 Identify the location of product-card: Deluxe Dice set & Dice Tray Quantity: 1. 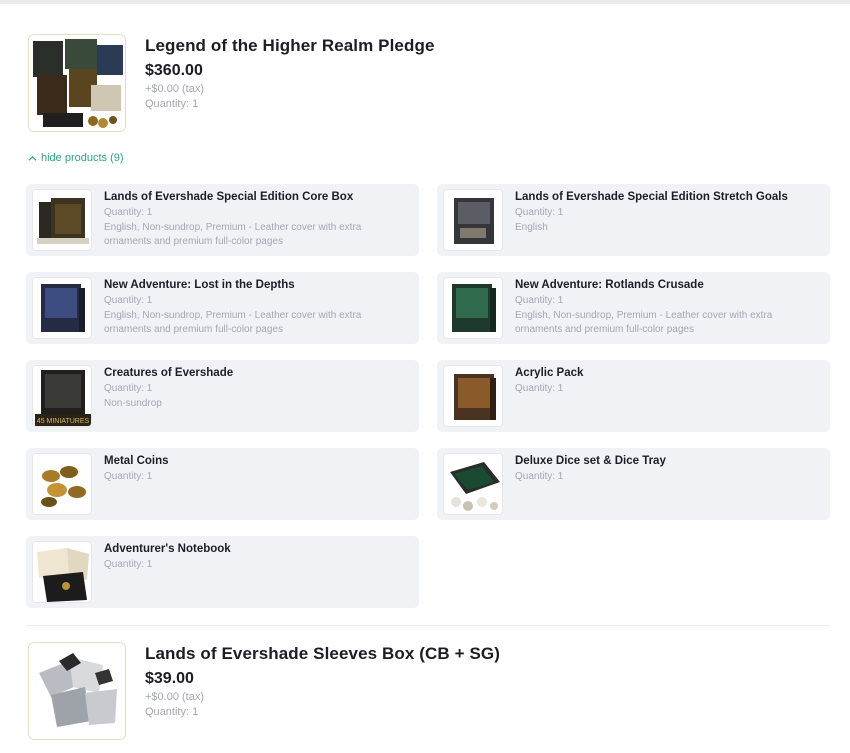
(633, 484).